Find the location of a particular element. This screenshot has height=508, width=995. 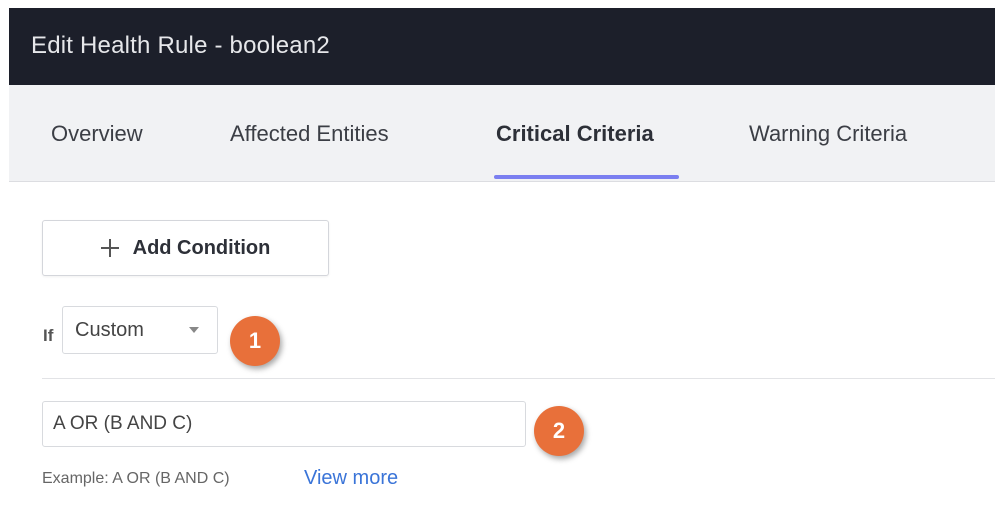

caret-down-icon is located at coordinates (194, 330).